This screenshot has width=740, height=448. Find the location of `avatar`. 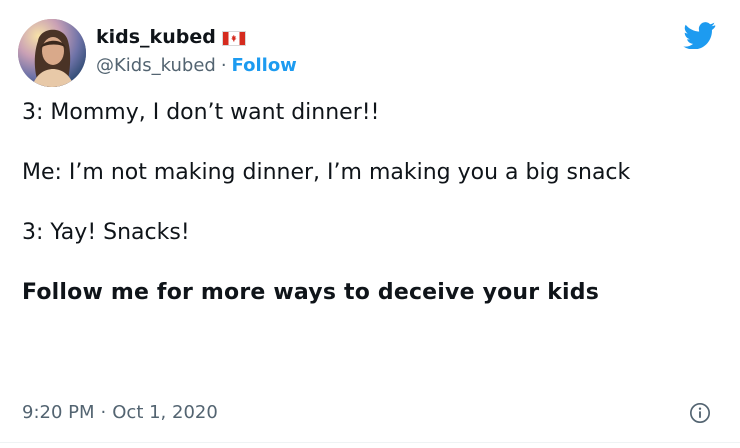

avatar is located at coordinates (52, 53).